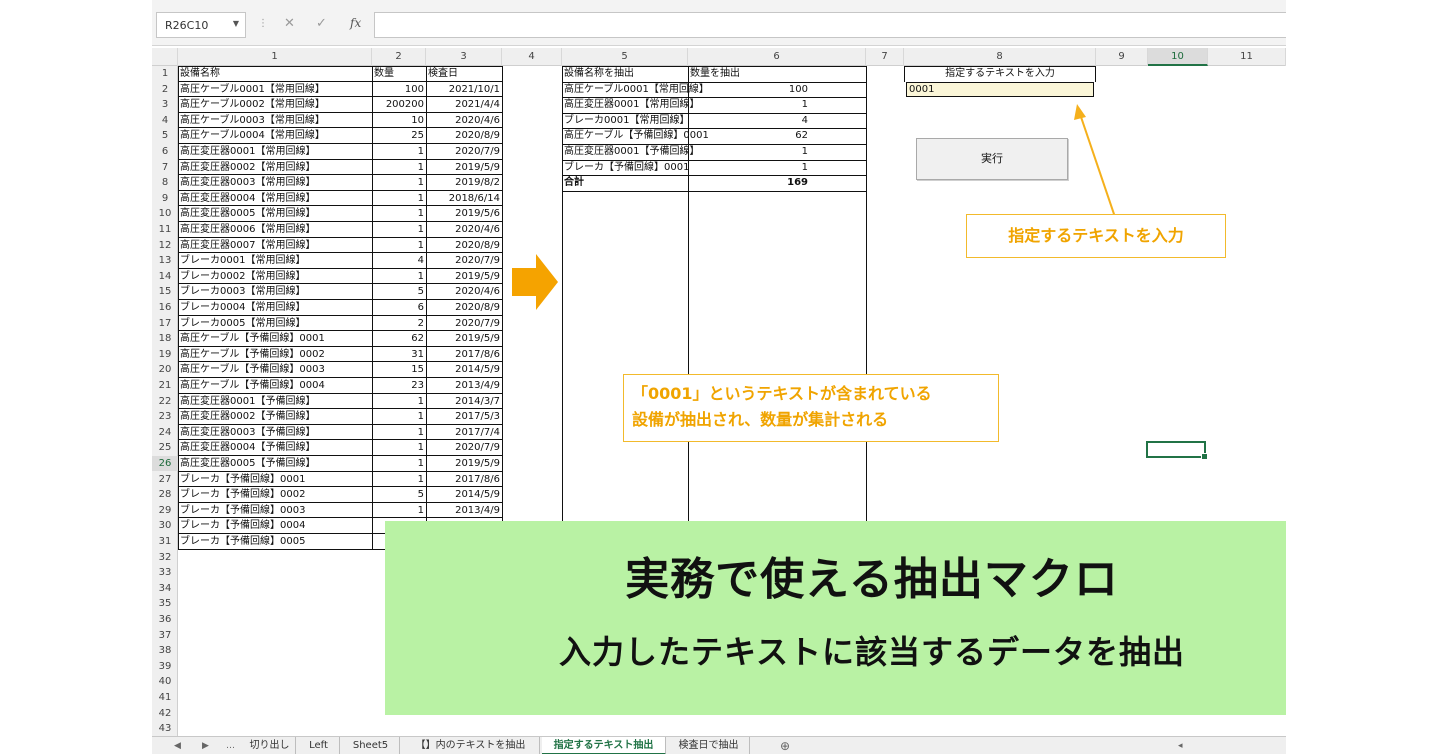 Image resolution: width=1440 pixels, height=754 pixels. I want to click on column-header-10: 10, so click(1178, 57).